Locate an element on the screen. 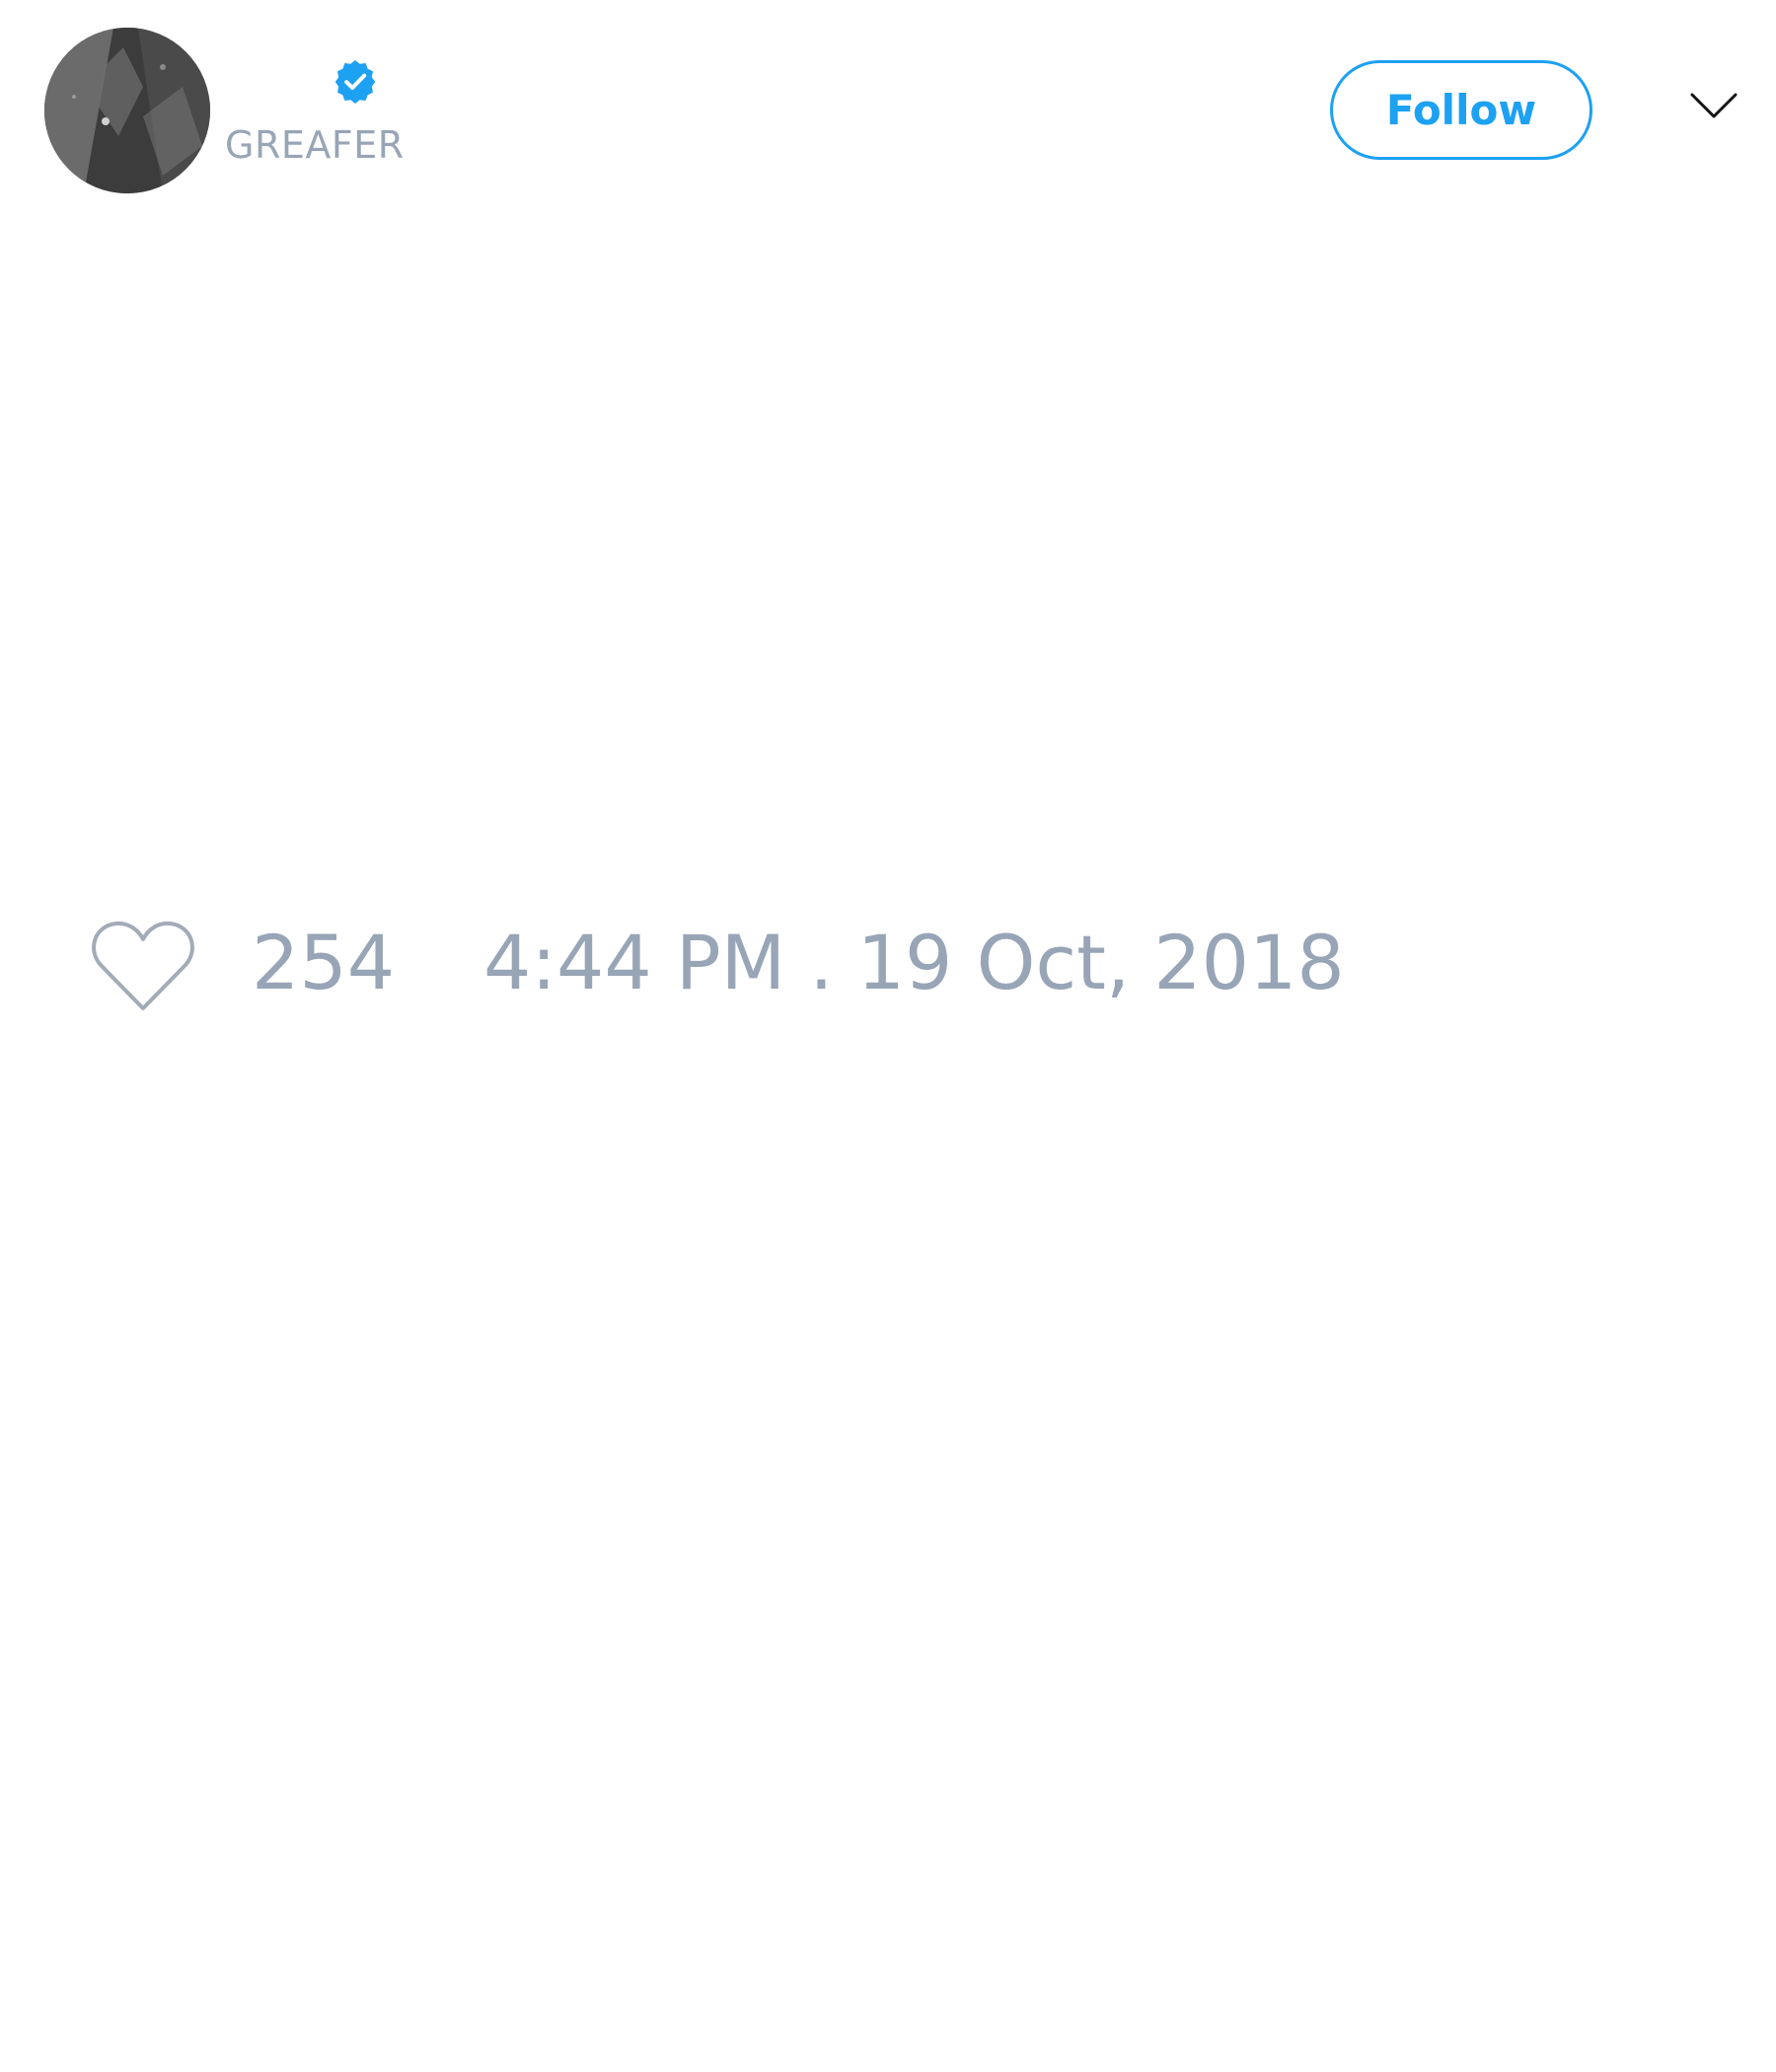 The width and height of the screenshot is (1776, 2072). follow-button: Follow is located at coordinates (1461, 110).